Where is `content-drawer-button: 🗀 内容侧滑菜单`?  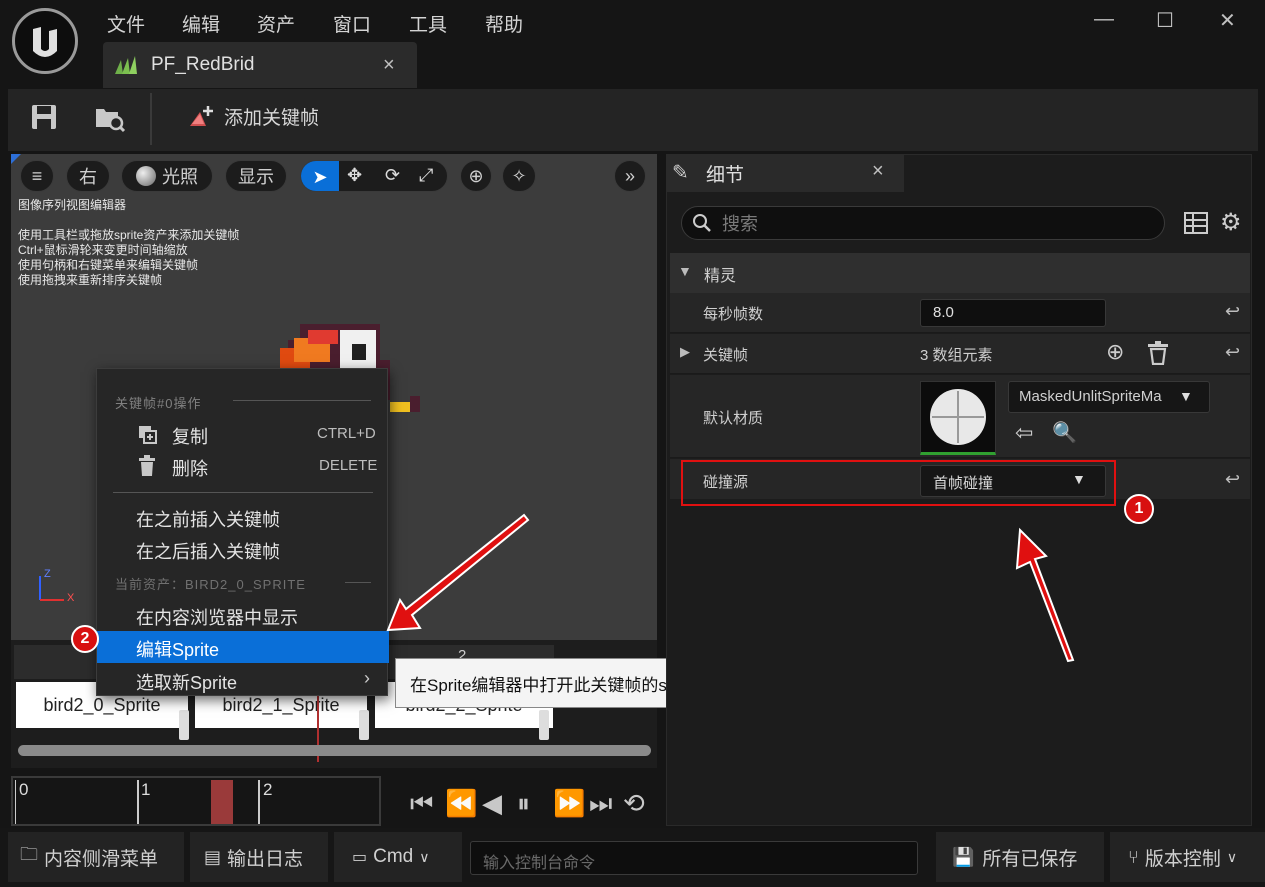
content-drawer-button: 🗀 内容侧滑菜单 is located at coordinates (96, 857).